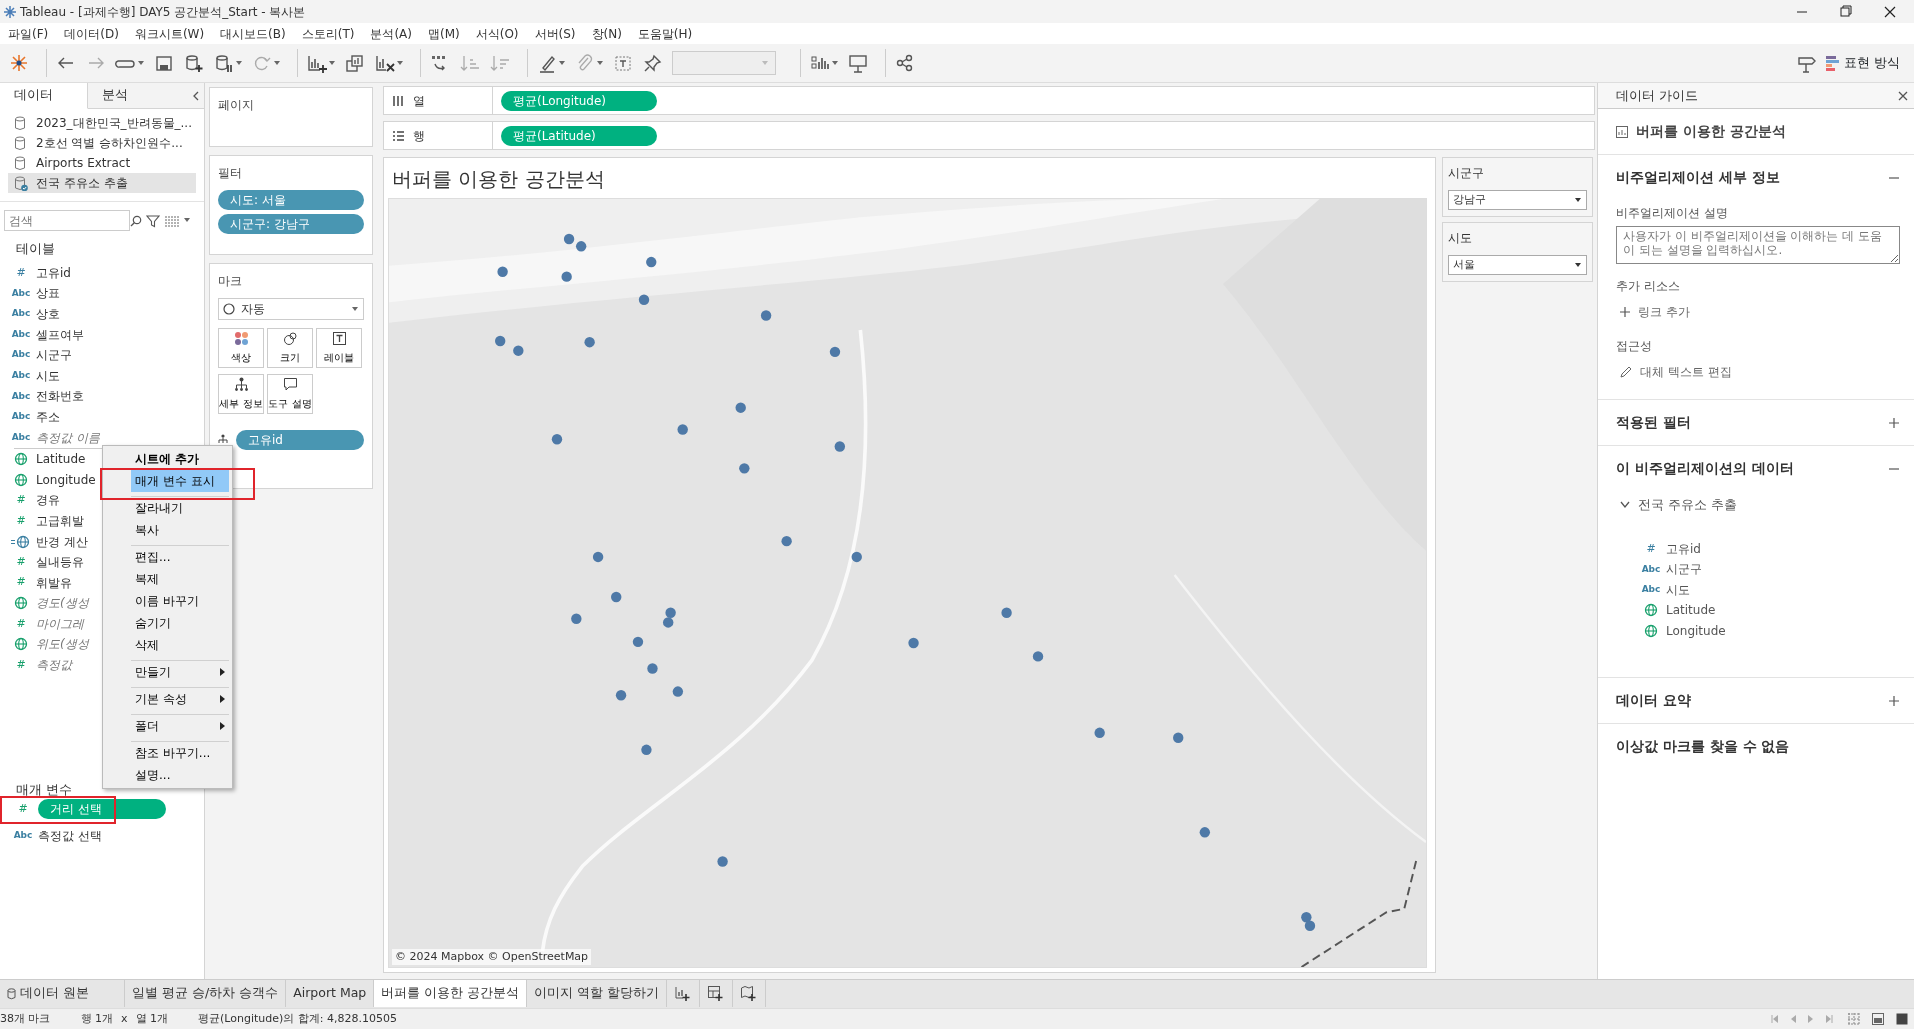 The width and height of the screenshot is (1914, 1029). Describe the element at coordinates (25, 1018) in the screenshot. I see `status-text: 38개 마크` at that location.